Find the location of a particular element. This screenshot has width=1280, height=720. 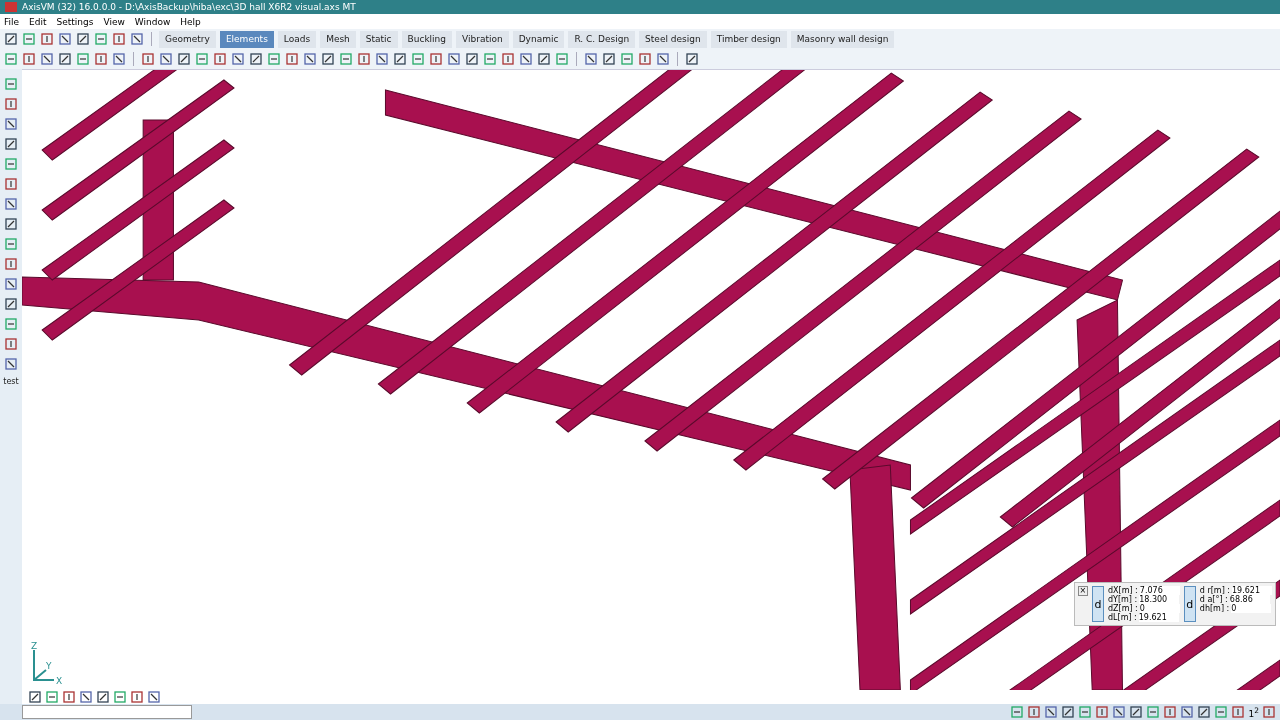

axis-triad-drawing: Z Y X is located at coordinates (48, 664).